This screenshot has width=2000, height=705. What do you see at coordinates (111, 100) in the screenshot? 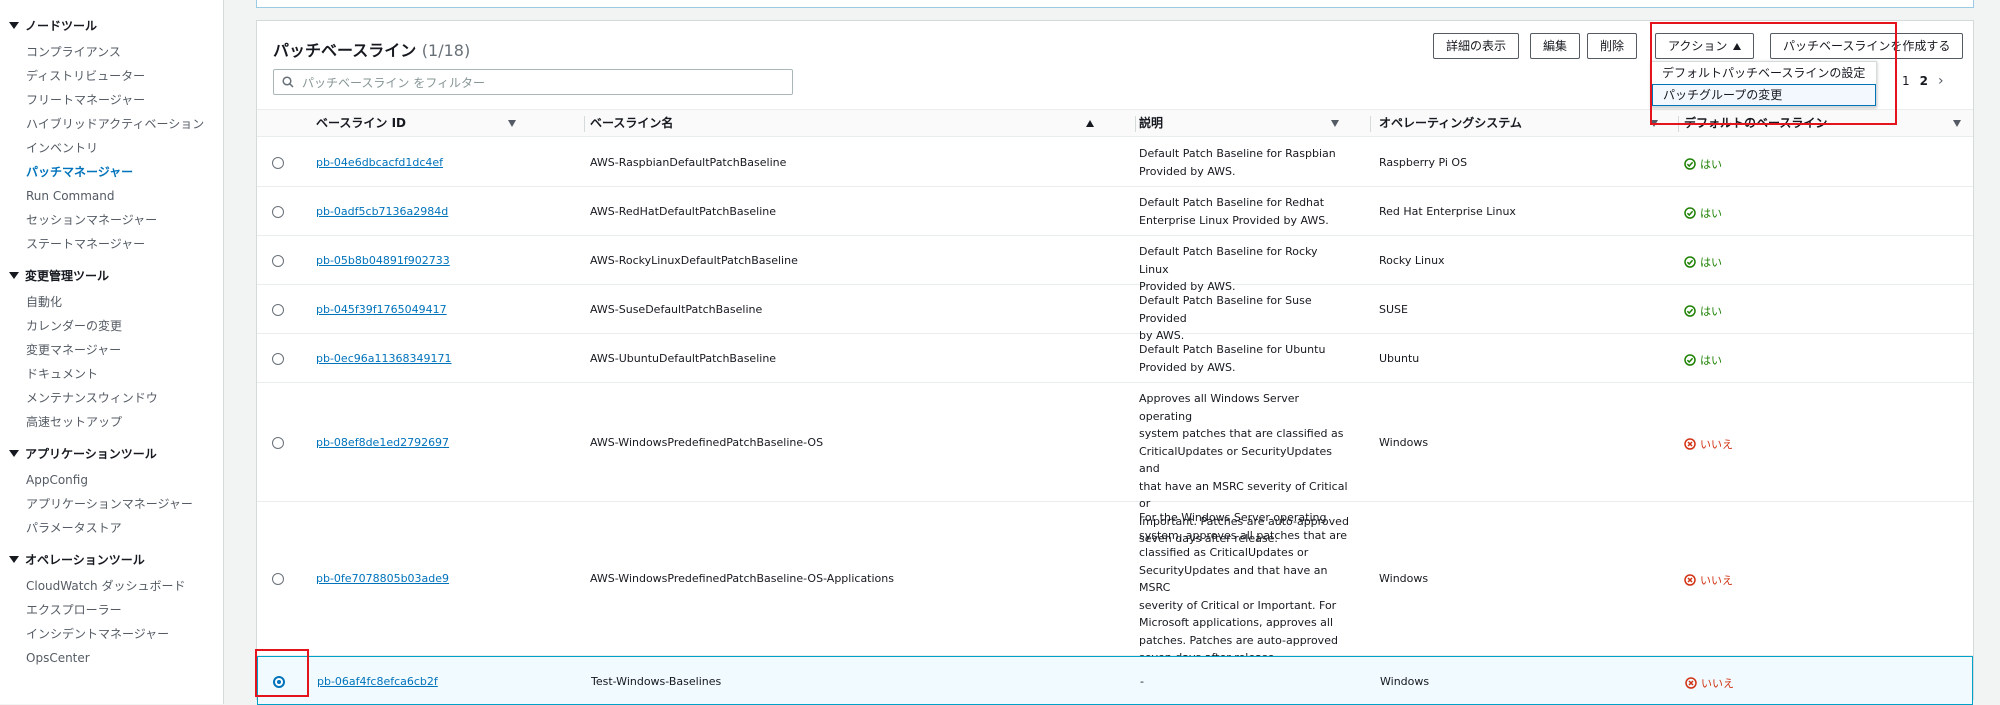
I see `sidebar-nav-item: フリートマネージャー` at bounding box center [111, 100].